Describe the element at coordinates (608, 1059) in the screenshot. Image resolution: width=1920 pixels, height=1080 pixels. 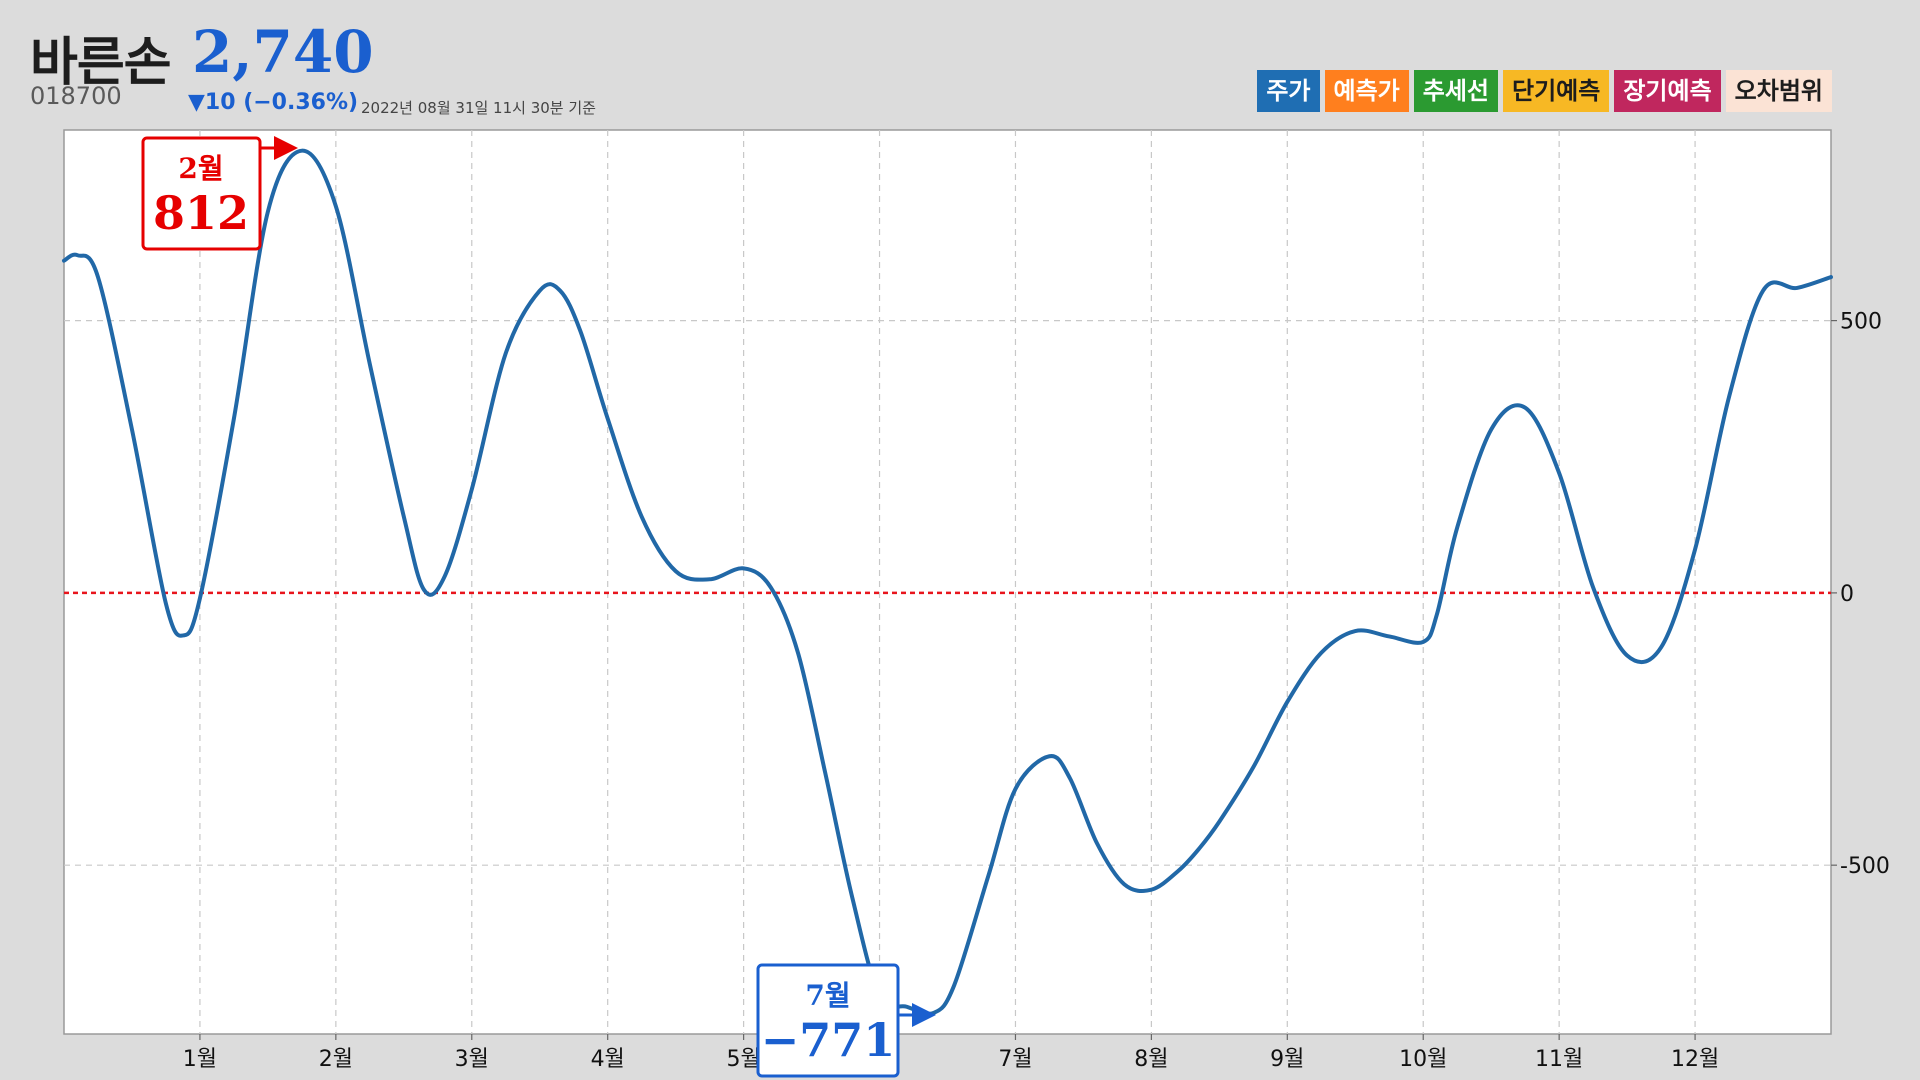
I see `x-tick-label: 4월` at that location.